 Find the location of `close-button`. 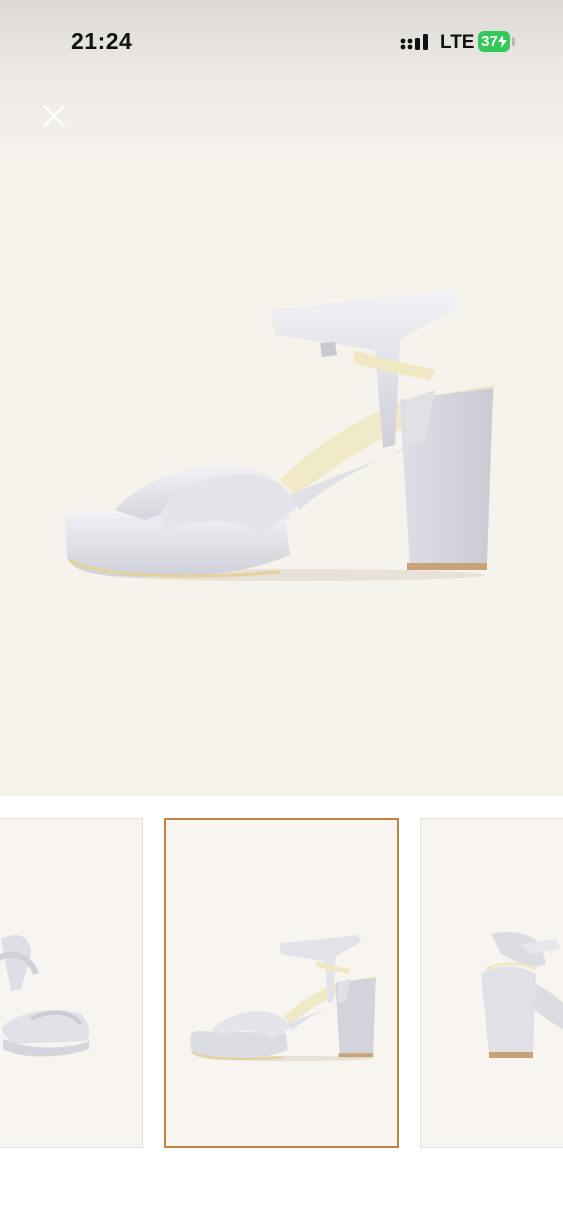

close-button is located at coordinates (54, 116).